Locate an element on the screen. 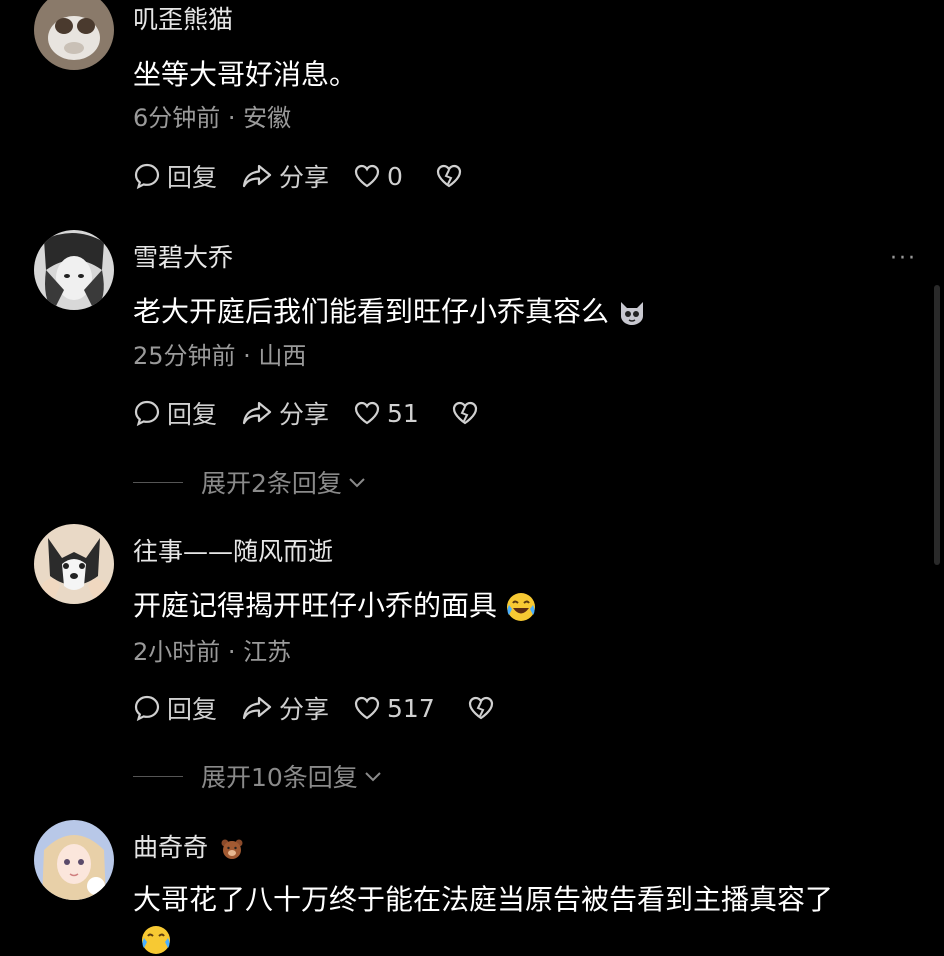 Image resolution: width=944 pixels, height=956 pixels. like-button: 0 is located at coordinates (378, 176).